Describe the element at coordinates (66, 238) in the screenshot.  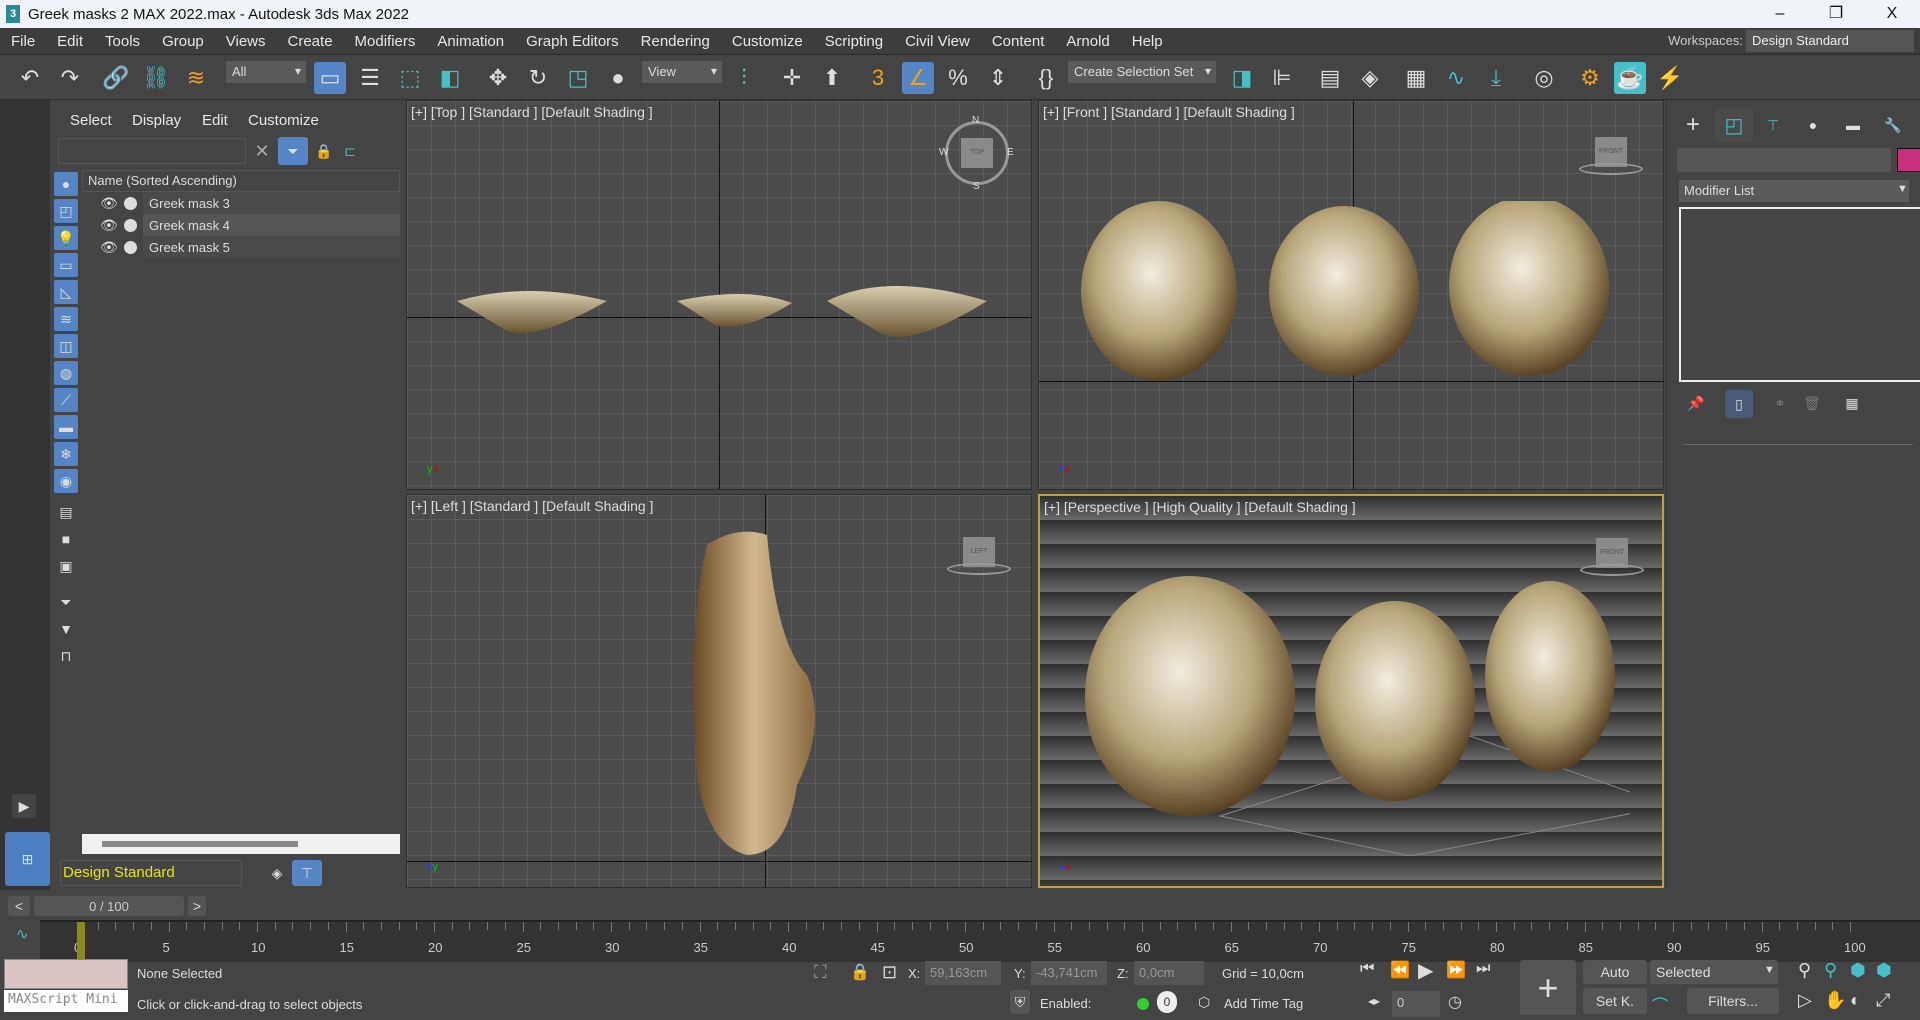
I see `display-lights-icon: 💡` at that location.